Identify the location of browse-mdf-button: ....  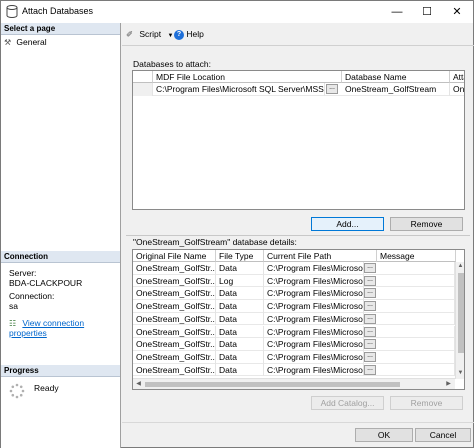
(332, 89).